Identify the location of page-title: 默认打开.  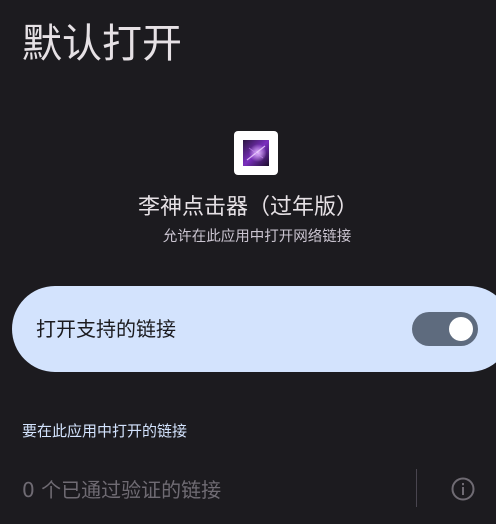
(102, 44).